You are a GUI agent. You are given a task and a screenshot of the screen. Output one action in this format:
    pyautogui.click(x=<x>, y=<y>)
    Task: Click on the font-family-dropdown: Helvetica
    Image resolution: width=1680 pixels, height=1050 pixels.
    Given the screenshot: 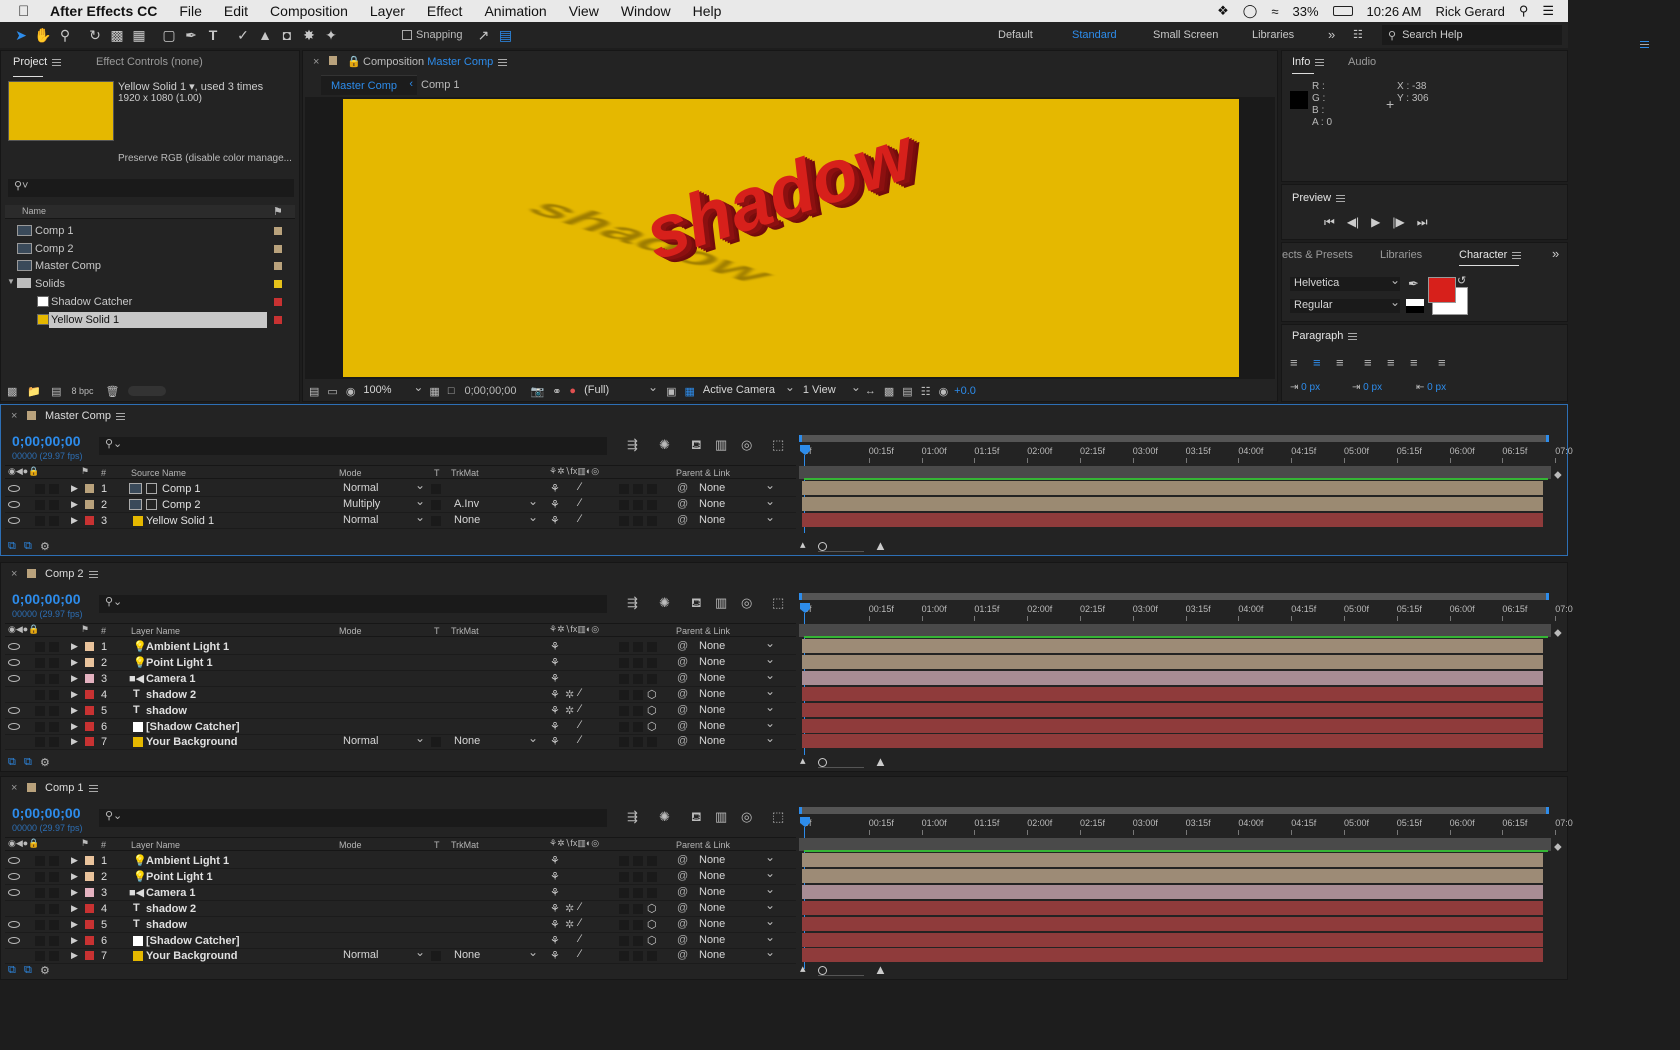 What is the action you would take?
    pyautogui.click(x=1345, y=282)
    